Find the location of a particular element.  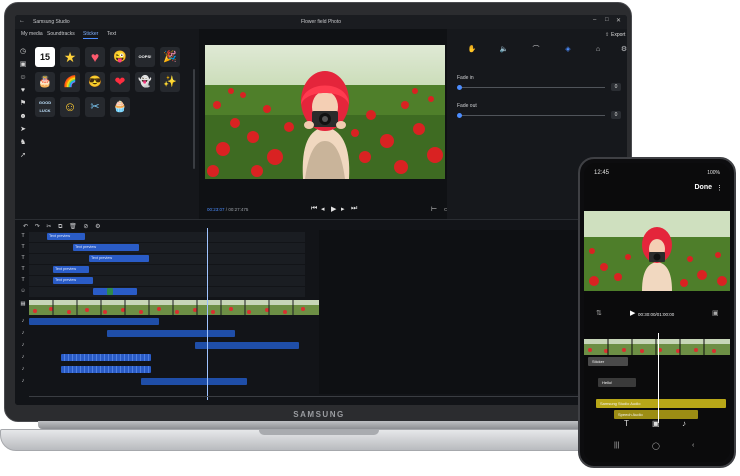

eraser-icon: ⌂ is located at coordinates (598, 50).